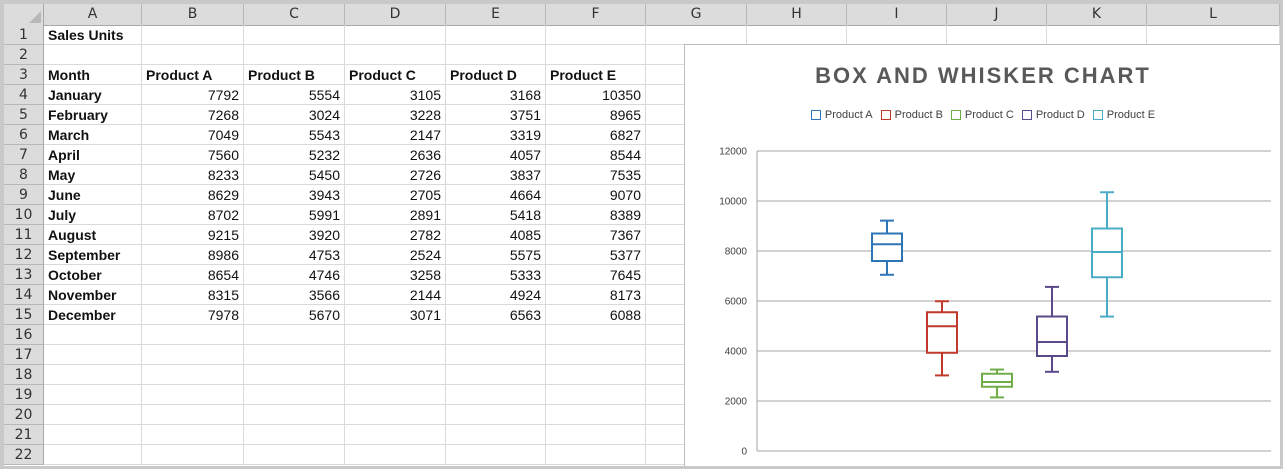 This screenshot has width=1283, height=469. What do you see at coordinates (193, 295) in the screenshot?
I see `cell-b14: 8315` at bounding box center [193, 295].